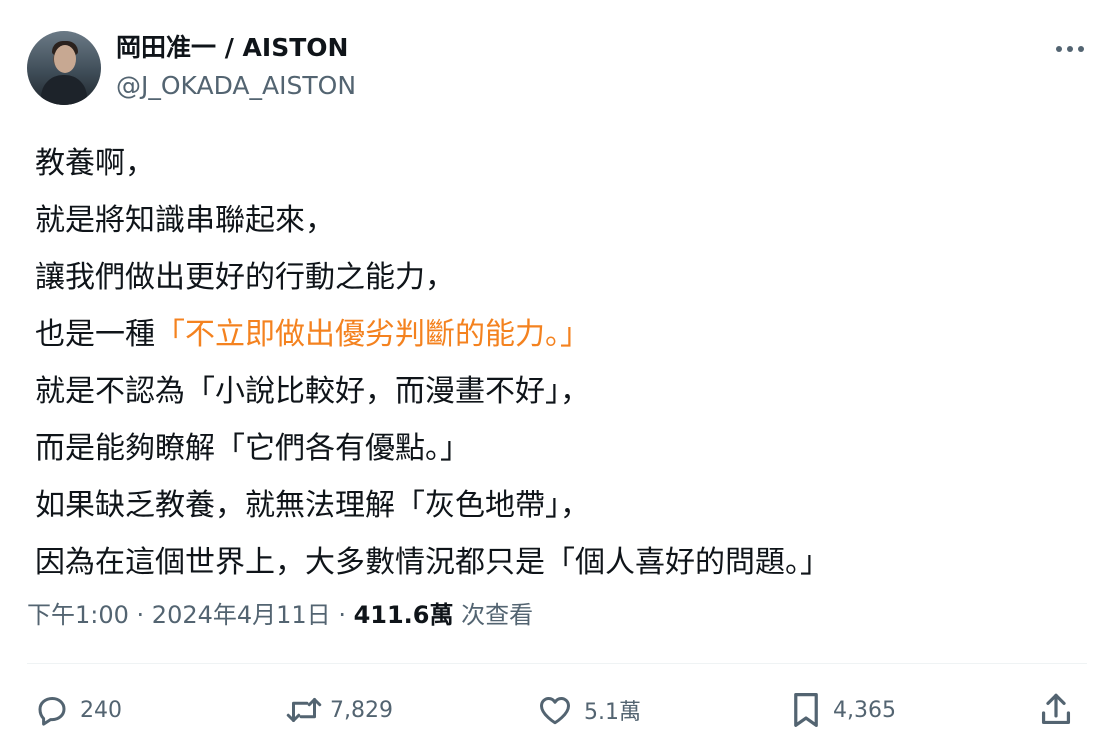 The width and height of the screenshot is (1093, 748). Describe the element at coordinates (78, 615) in the screenshot. I see `tweet-time: 下午1:00` at that location.